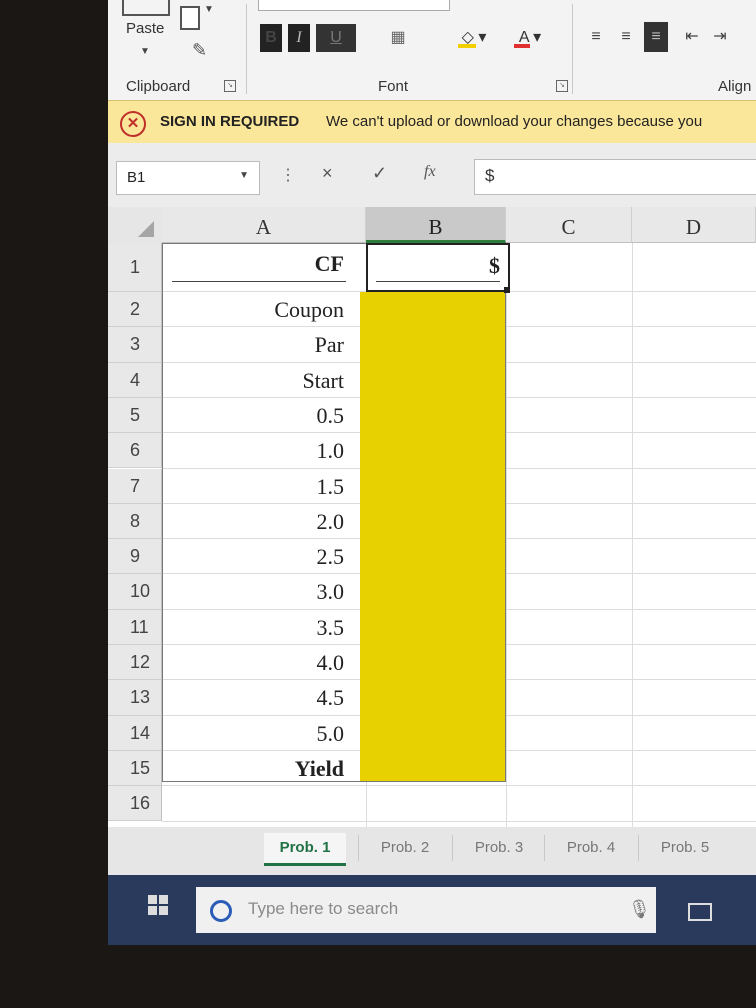 The height and width of the screenshot is (1008, 756). I want to click on font-name-field, so click(354, 5).